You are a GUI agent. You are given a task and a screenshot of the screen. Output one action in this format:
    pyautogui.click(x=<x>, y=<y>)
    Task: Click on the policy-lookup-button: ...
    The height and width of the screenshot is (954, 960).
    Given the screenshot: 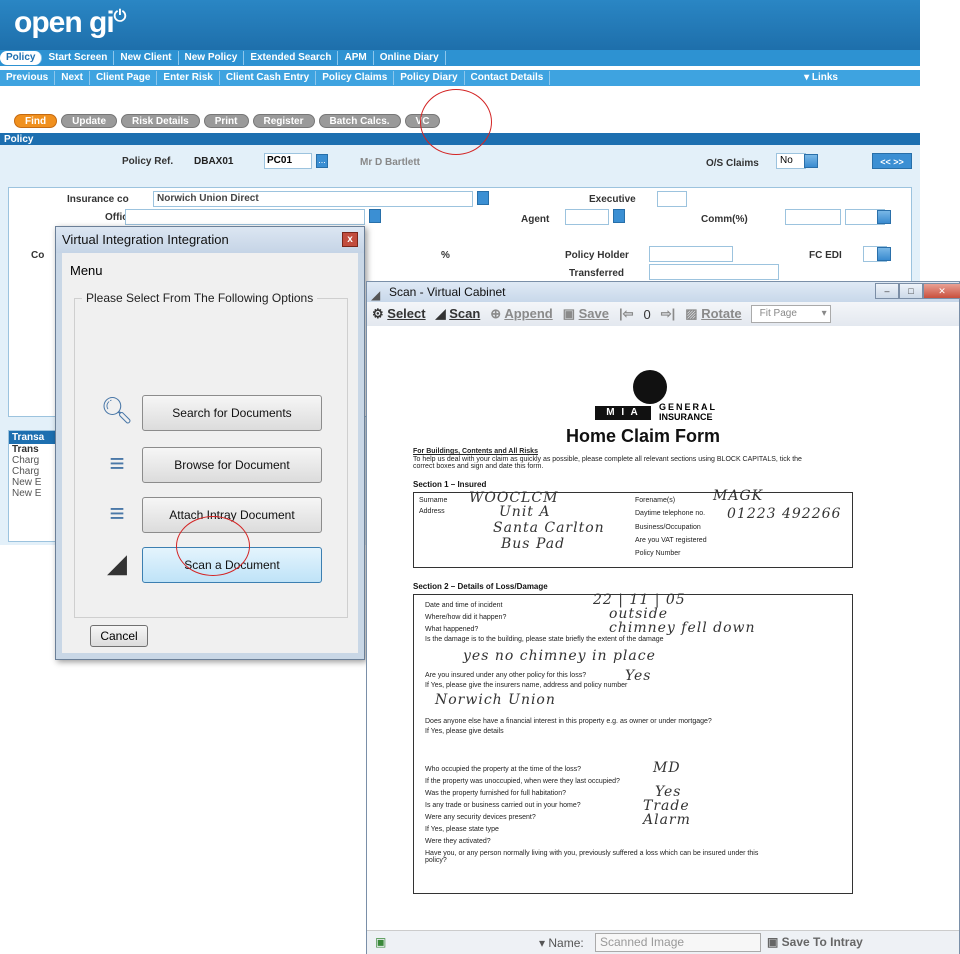 What is the action you would take?
    pyautogui.click(x=322, y=161)
    